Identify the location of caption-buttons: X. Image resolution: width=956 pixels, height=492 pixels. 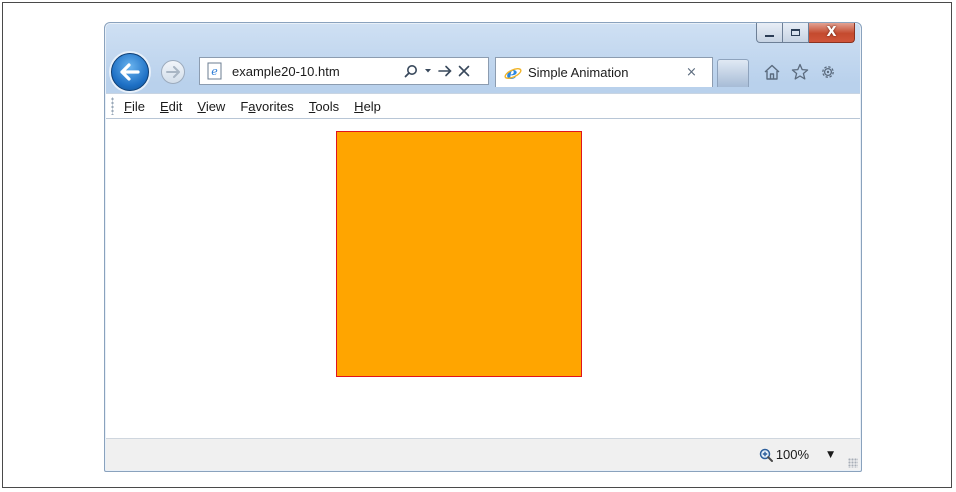
(805, 33).